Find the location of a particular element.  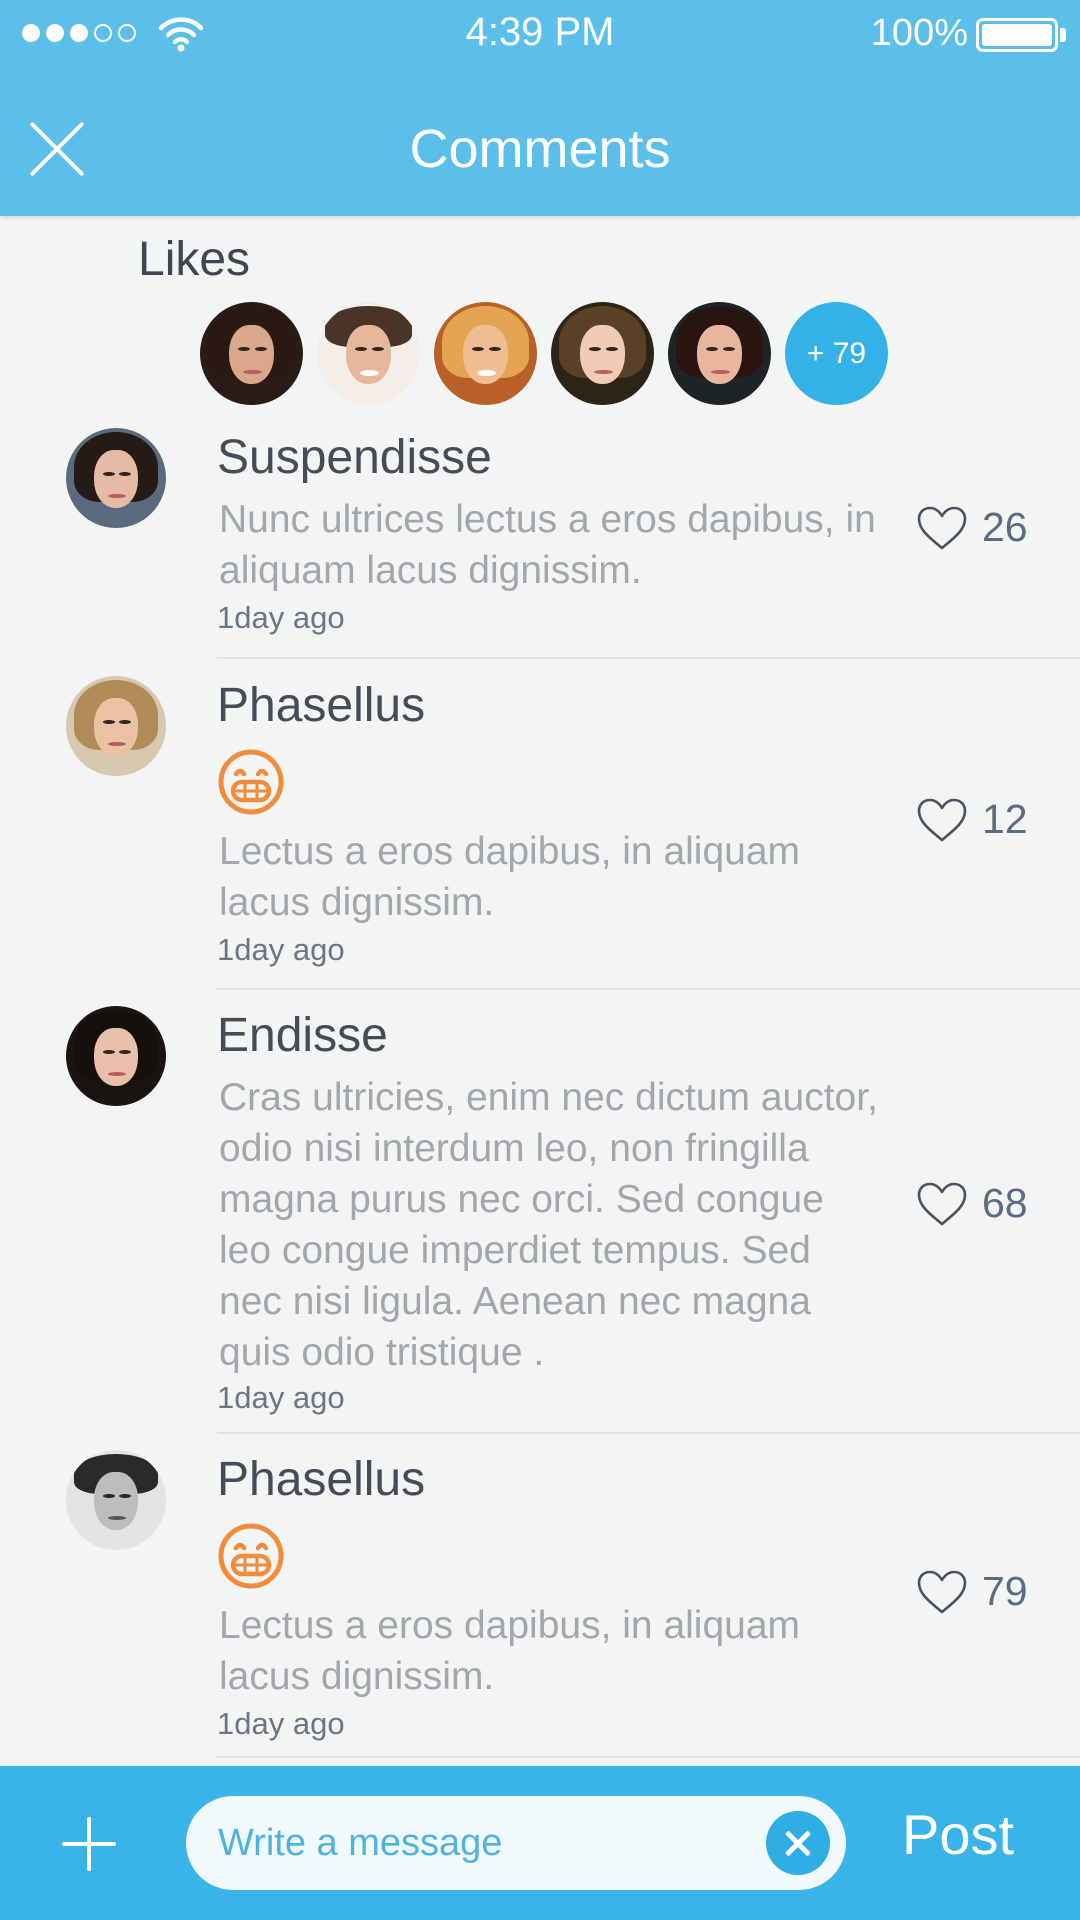

battery-percentage: 100% is located at coordinates (919, 33).